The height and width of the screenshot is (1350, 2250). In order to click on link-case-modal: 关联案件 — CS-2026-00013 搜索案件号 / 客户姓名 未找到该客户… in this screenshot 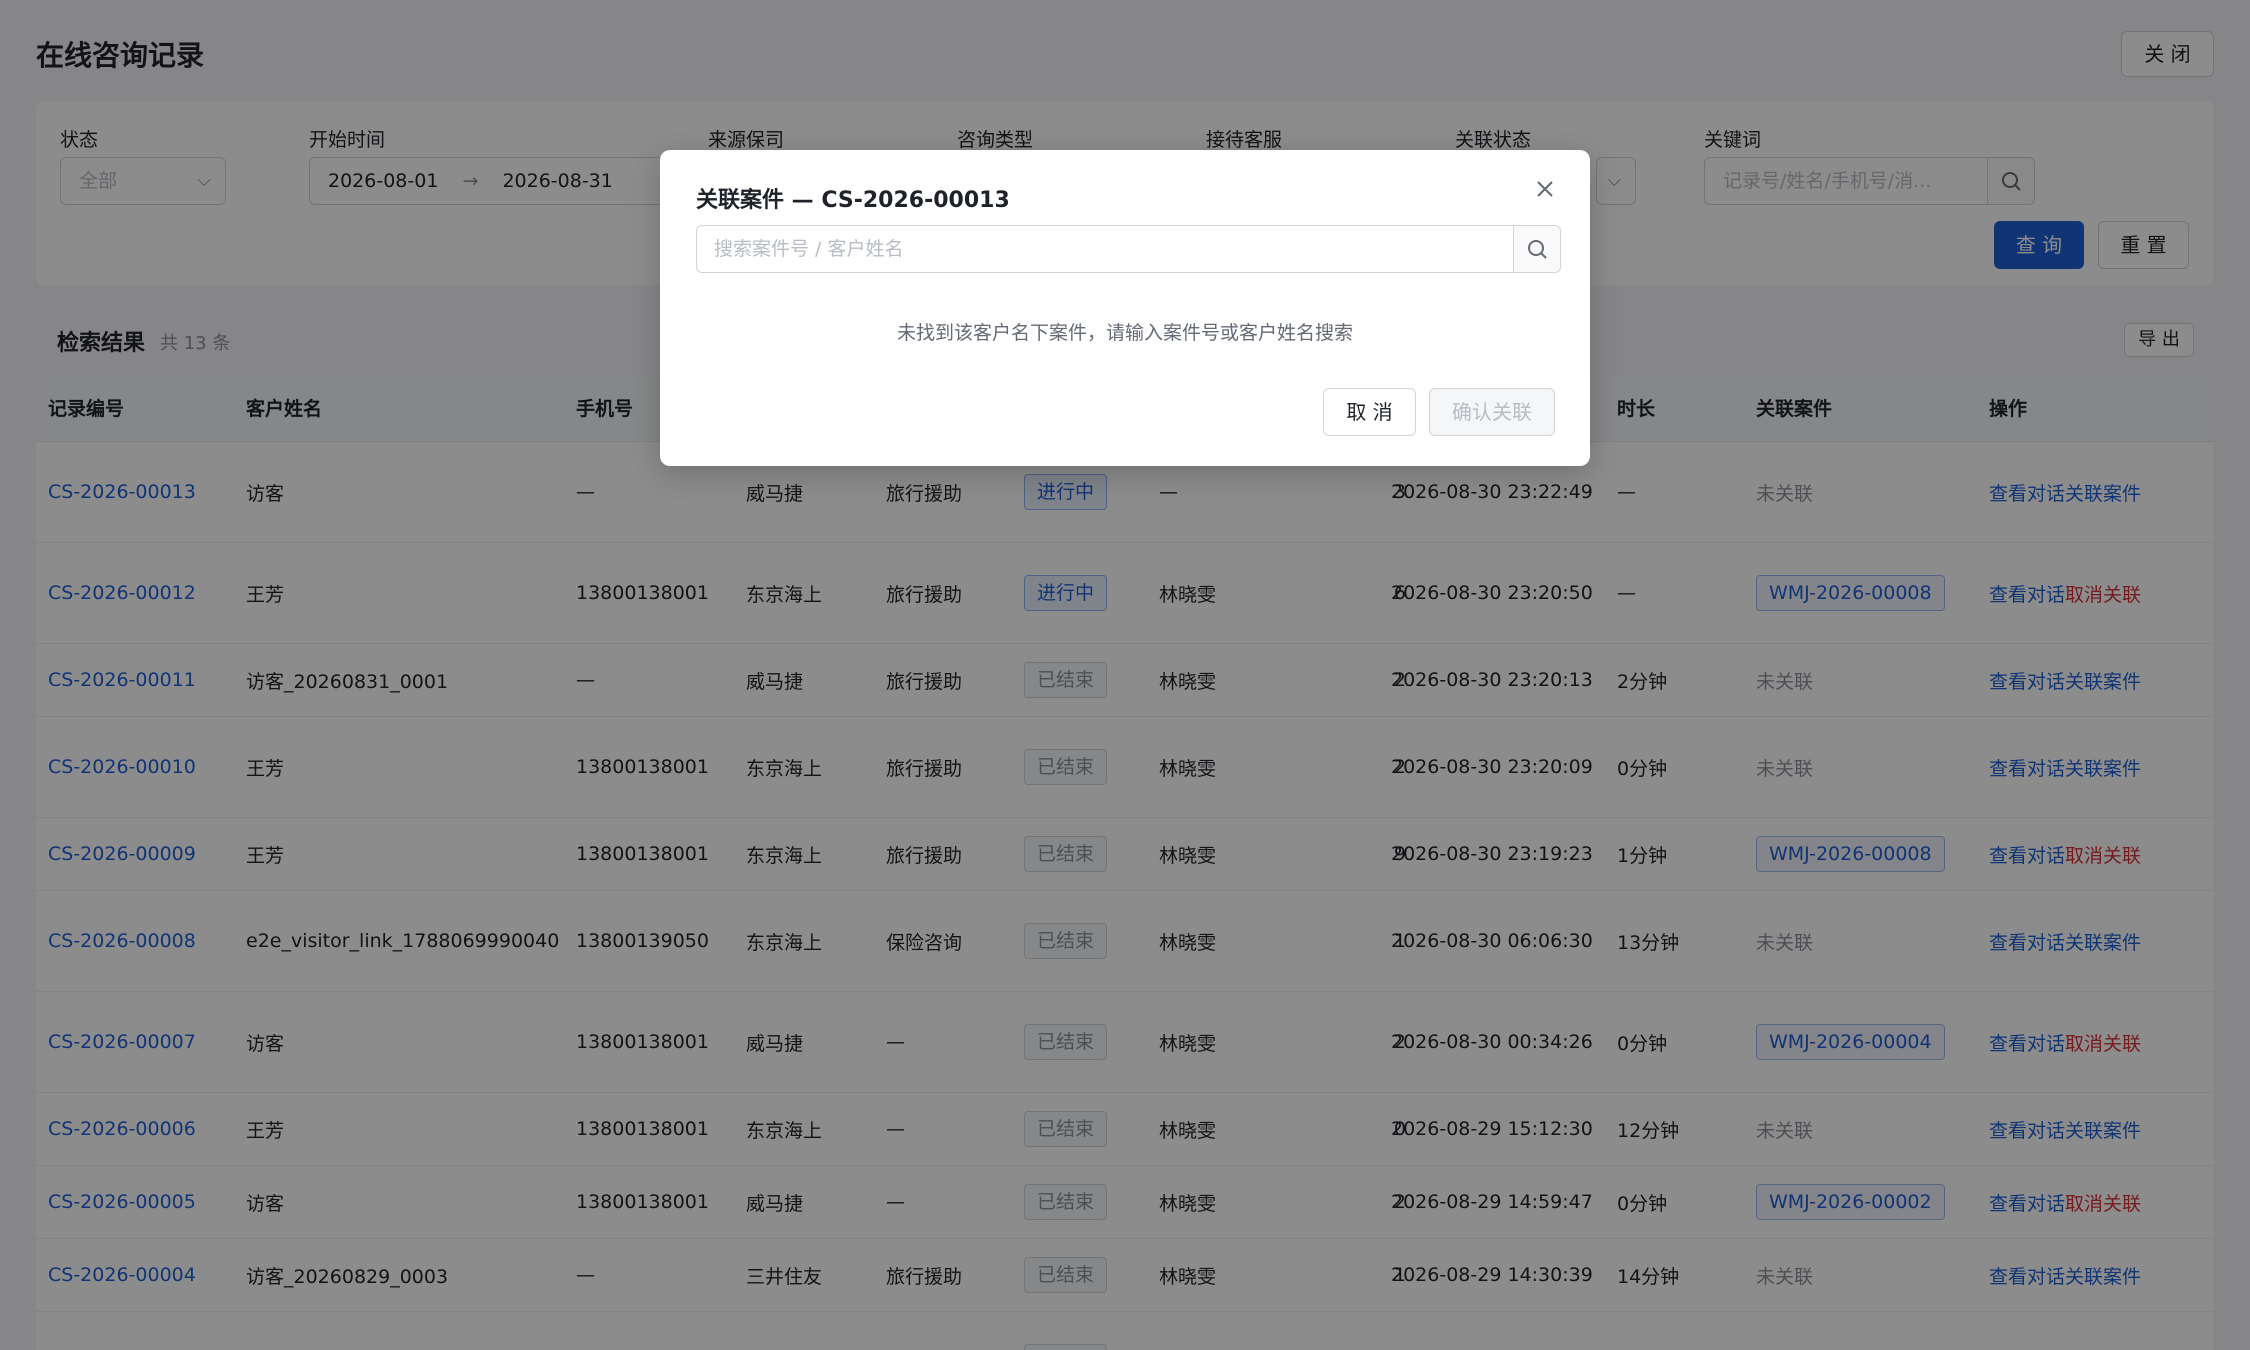, I will do `click(1125, 308)`.